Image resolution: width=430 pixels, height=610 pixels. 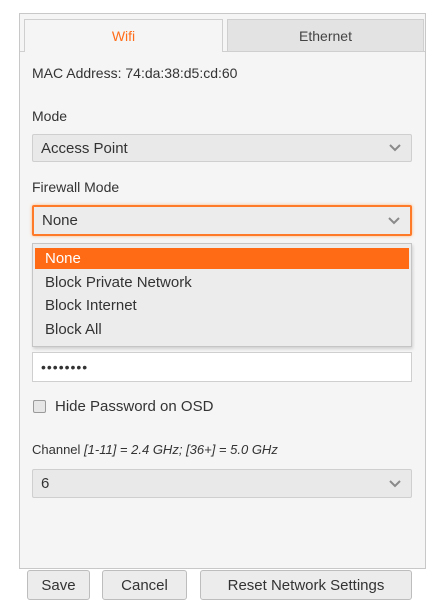 I want to click on channel-hint: [1-11] = 2.4 GHz; [36+] = 5.0 GHz, so click(x=181, y=449).